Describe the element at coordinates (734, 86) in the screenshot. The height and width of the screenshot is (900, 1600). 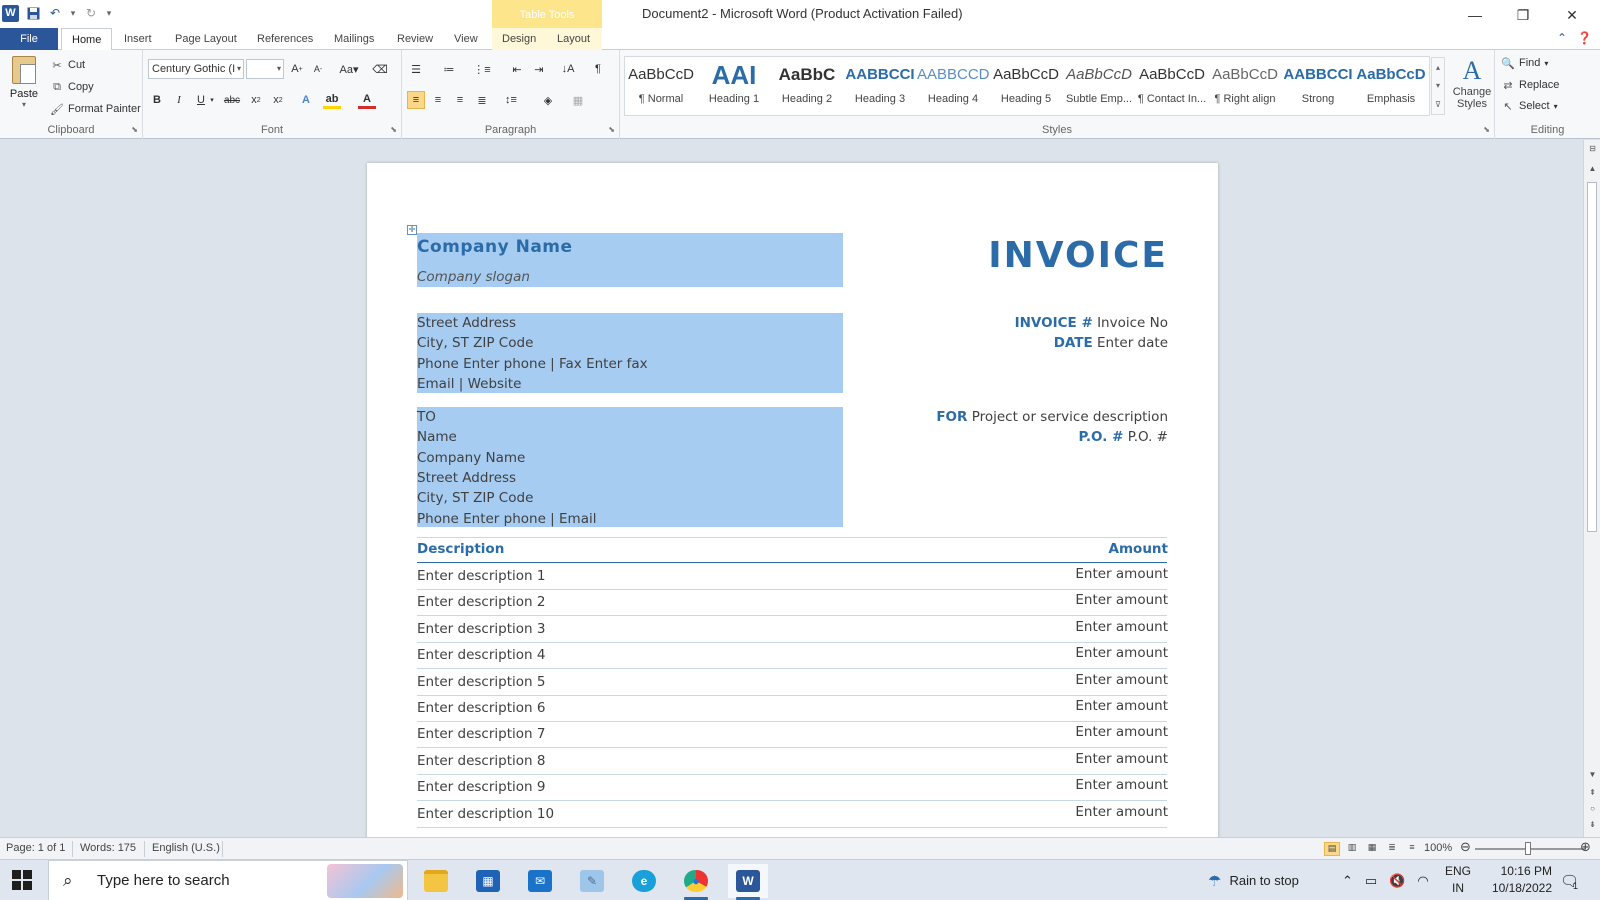
I see `style-heading-1: AAI Heading 1` at that location.